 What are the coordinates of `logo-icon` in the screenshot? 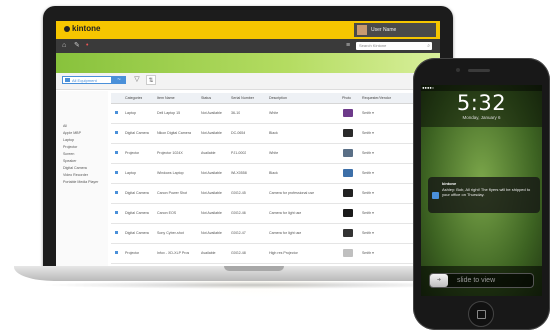 It's located at (67, 28).